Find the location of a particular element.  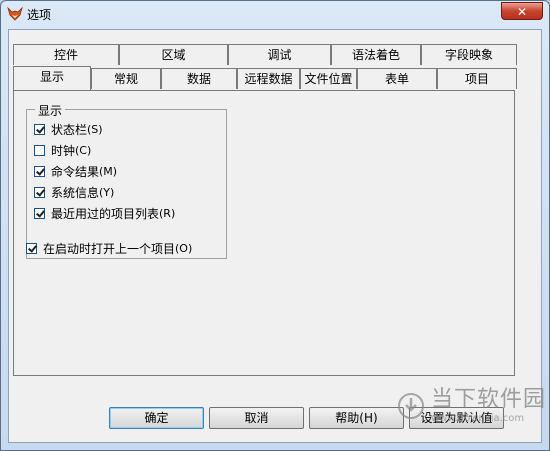

help-button: 帮助(H) is located at coordinates (356, 418).